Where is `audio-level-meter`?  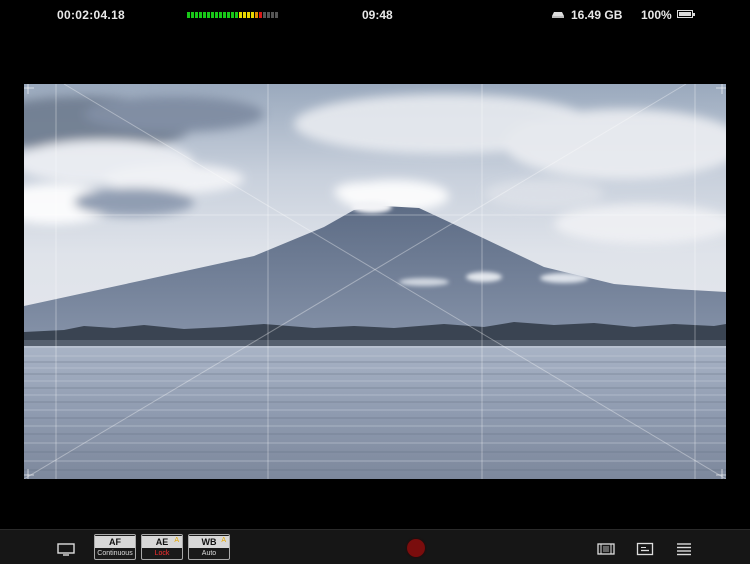
audio-level-meter is located at coordinates (232, 15).